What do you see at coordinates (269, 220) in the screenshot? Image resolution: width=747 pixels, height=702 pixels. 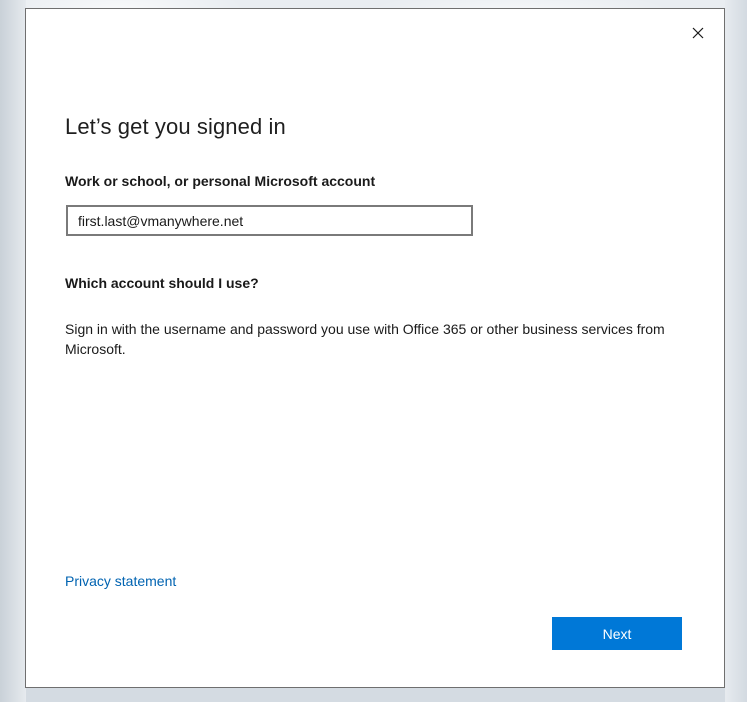 I see `email-field` at bounding box center [269, 220].